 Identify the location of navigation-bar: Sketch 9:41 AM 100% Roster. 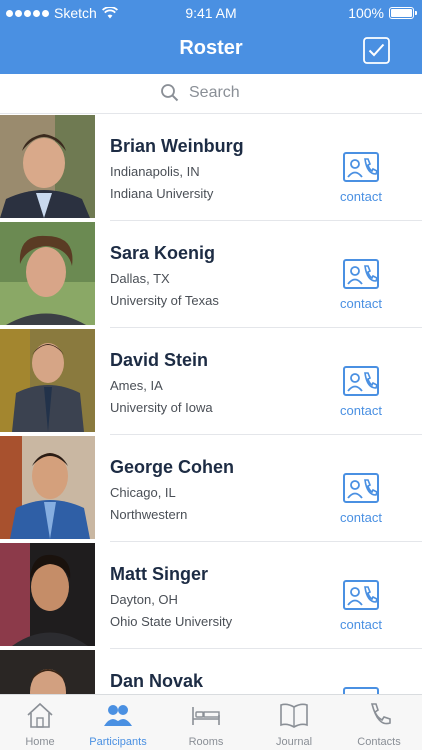
(211, 37).